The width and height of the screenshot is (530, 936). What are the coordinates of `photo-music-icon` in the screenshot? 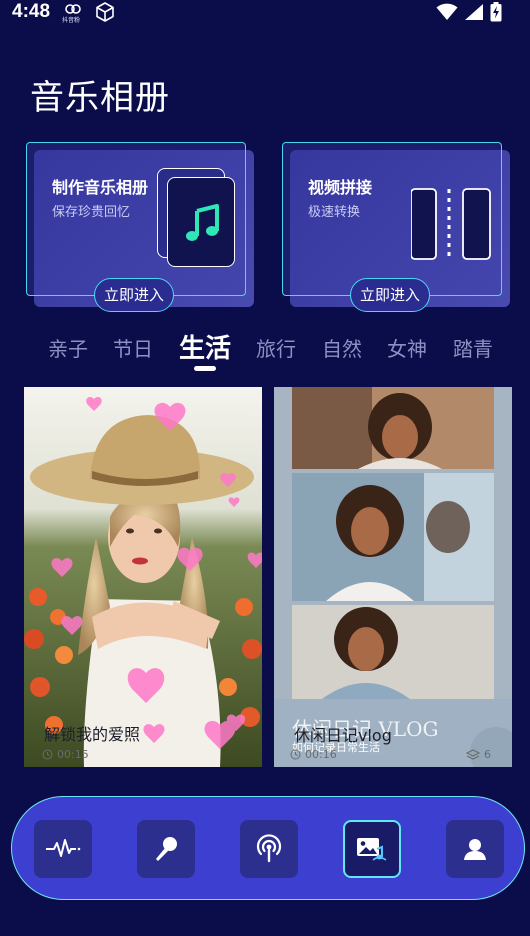 It's located at (372, 849).